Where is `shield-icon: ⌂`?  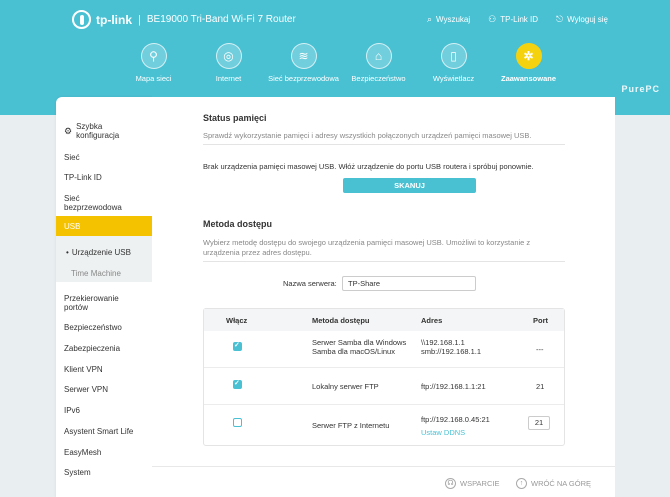 shield-icon: ⌂ is located at coordinates (378, 56).